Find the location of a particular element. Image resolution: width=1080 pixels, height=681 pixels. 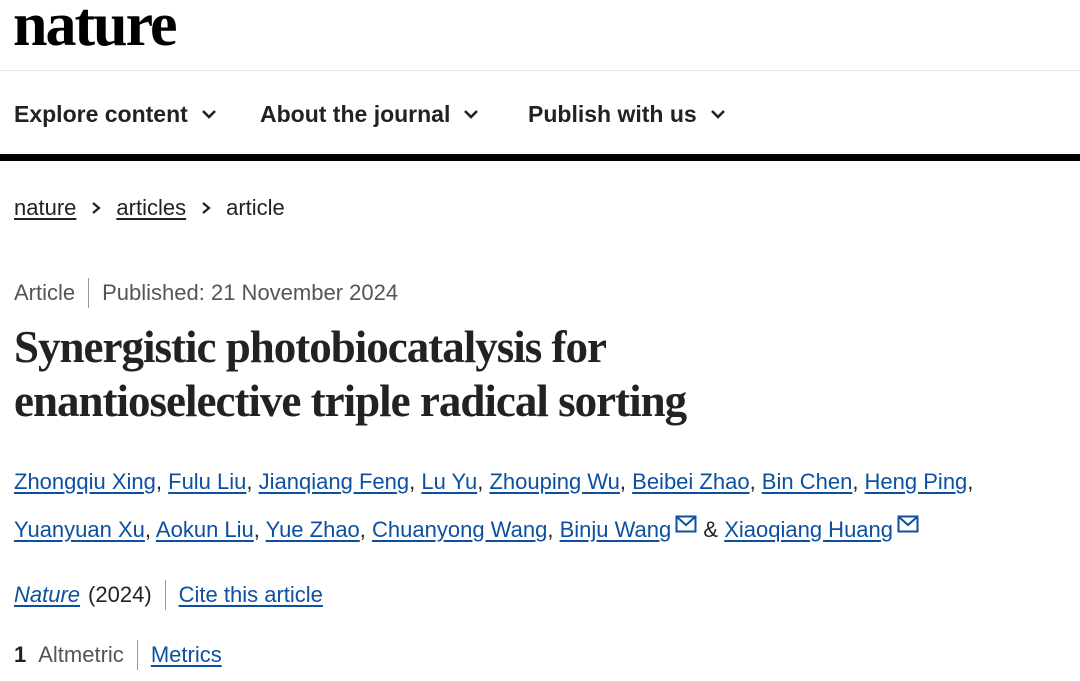

author-link: Aokun Liu is located at coordinates (205, 529).